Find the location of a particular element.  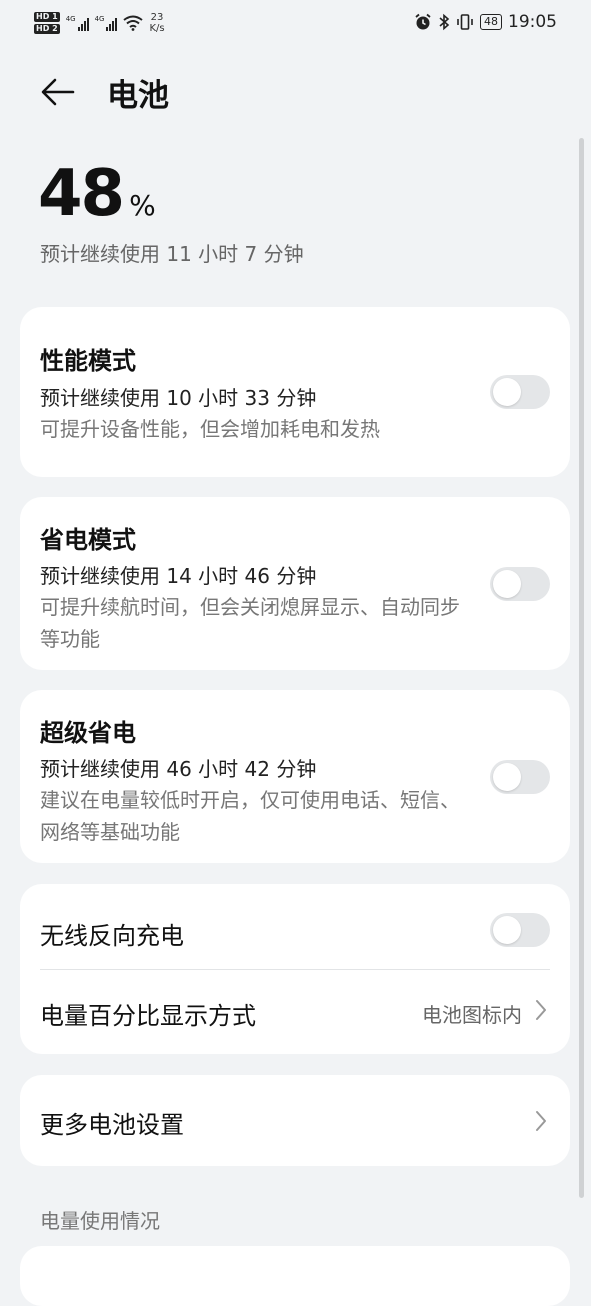

page-title: 电池 is located at coordinates (138, 96).